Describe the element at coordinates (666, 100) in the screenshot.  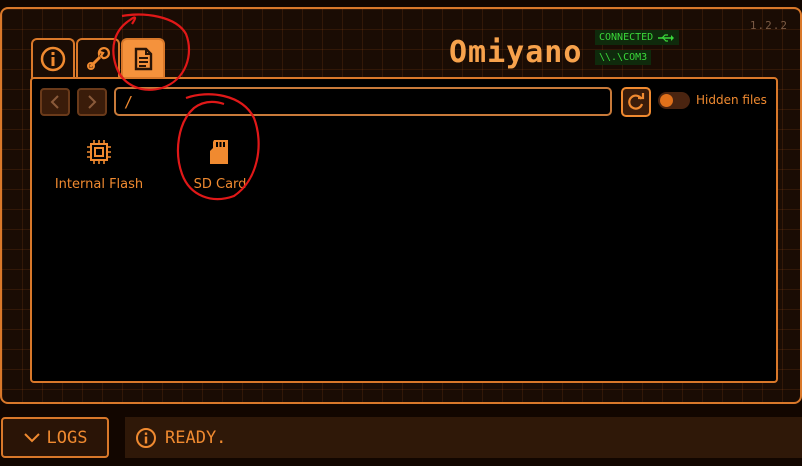
I see `toggle-knob` at that location.